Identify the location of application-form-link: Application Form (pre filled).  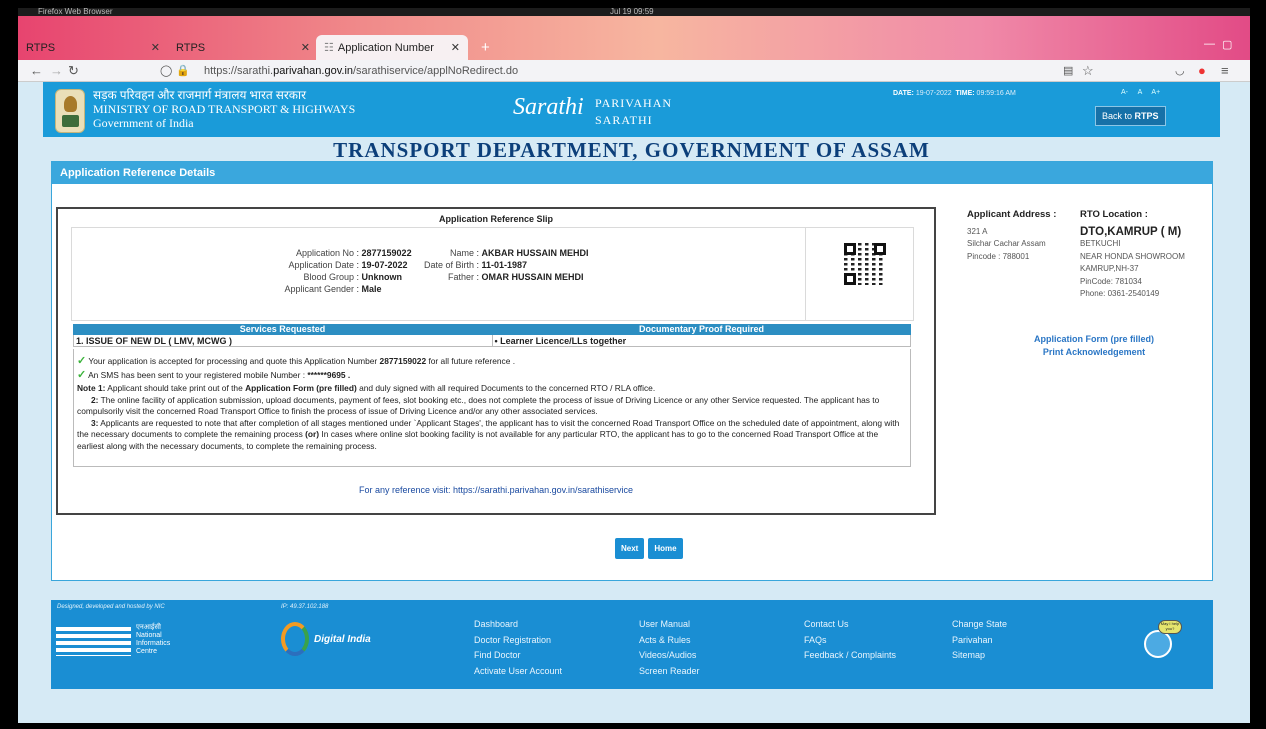
(1094, 339).